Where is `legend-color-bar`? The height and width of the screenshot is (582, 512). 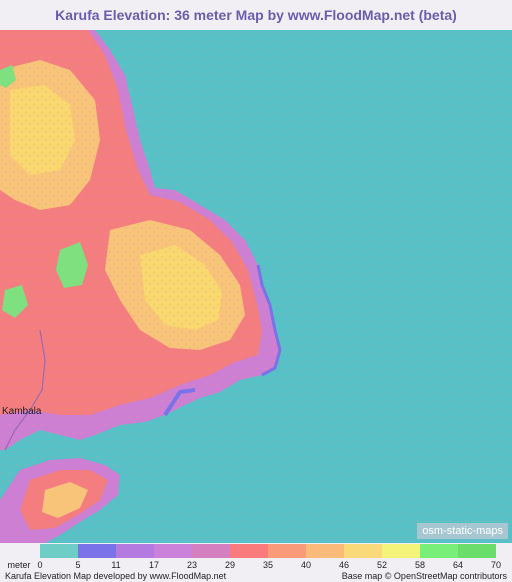 legend-color-bar is located at coordinates (268, 551).